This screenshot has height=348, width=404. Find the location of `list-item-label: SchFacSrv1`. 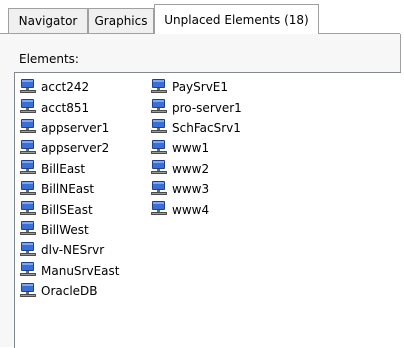

list-item-label: SchFacSrv1 is located at coordinates (206, 127).